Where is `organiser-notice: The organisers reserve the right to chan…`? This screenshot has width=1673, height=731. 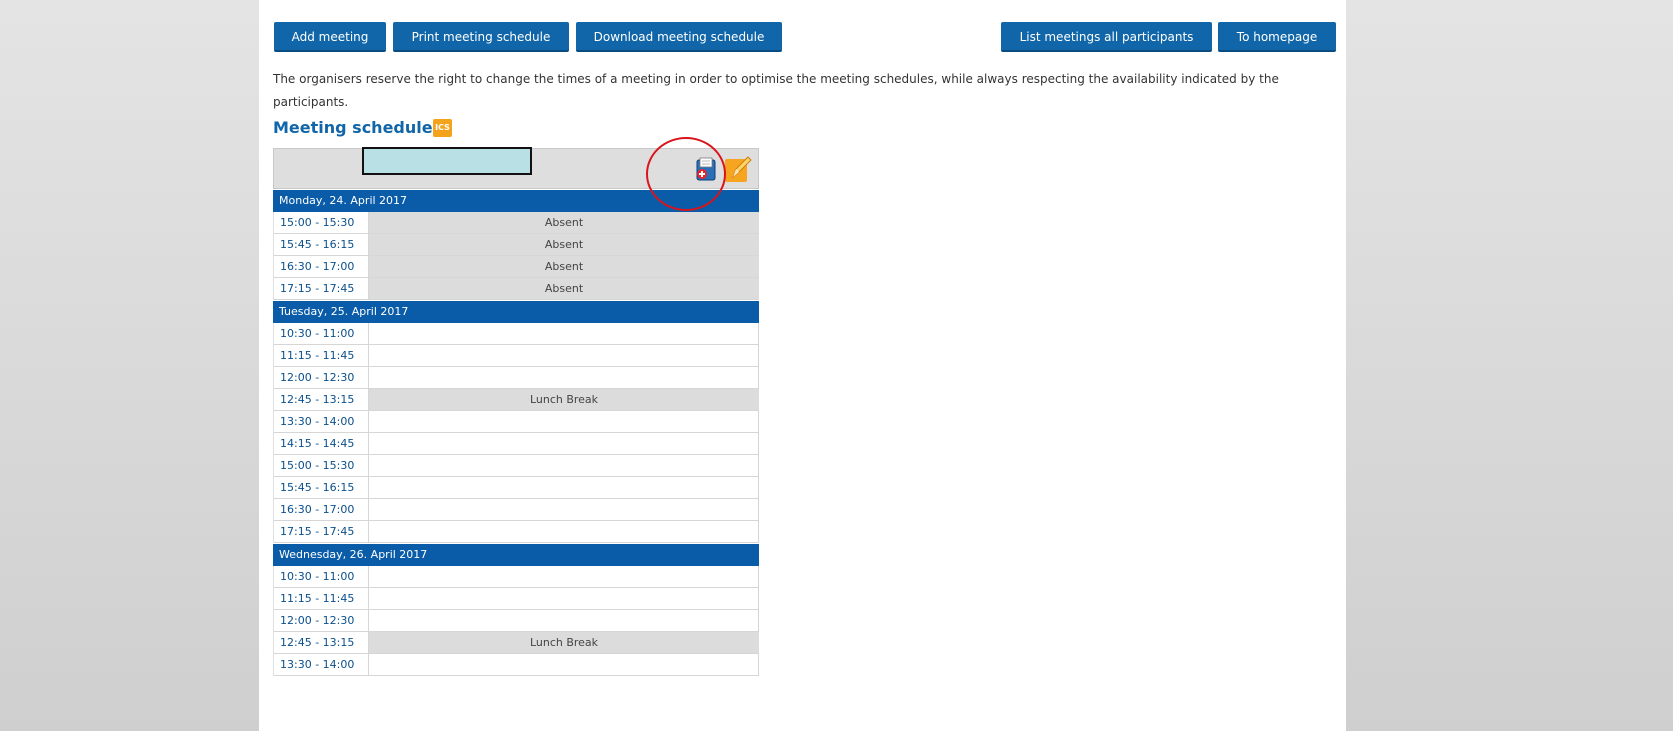
organiser-notice: The organisers reserve the right to chan… is located at coordinates (776, 90).